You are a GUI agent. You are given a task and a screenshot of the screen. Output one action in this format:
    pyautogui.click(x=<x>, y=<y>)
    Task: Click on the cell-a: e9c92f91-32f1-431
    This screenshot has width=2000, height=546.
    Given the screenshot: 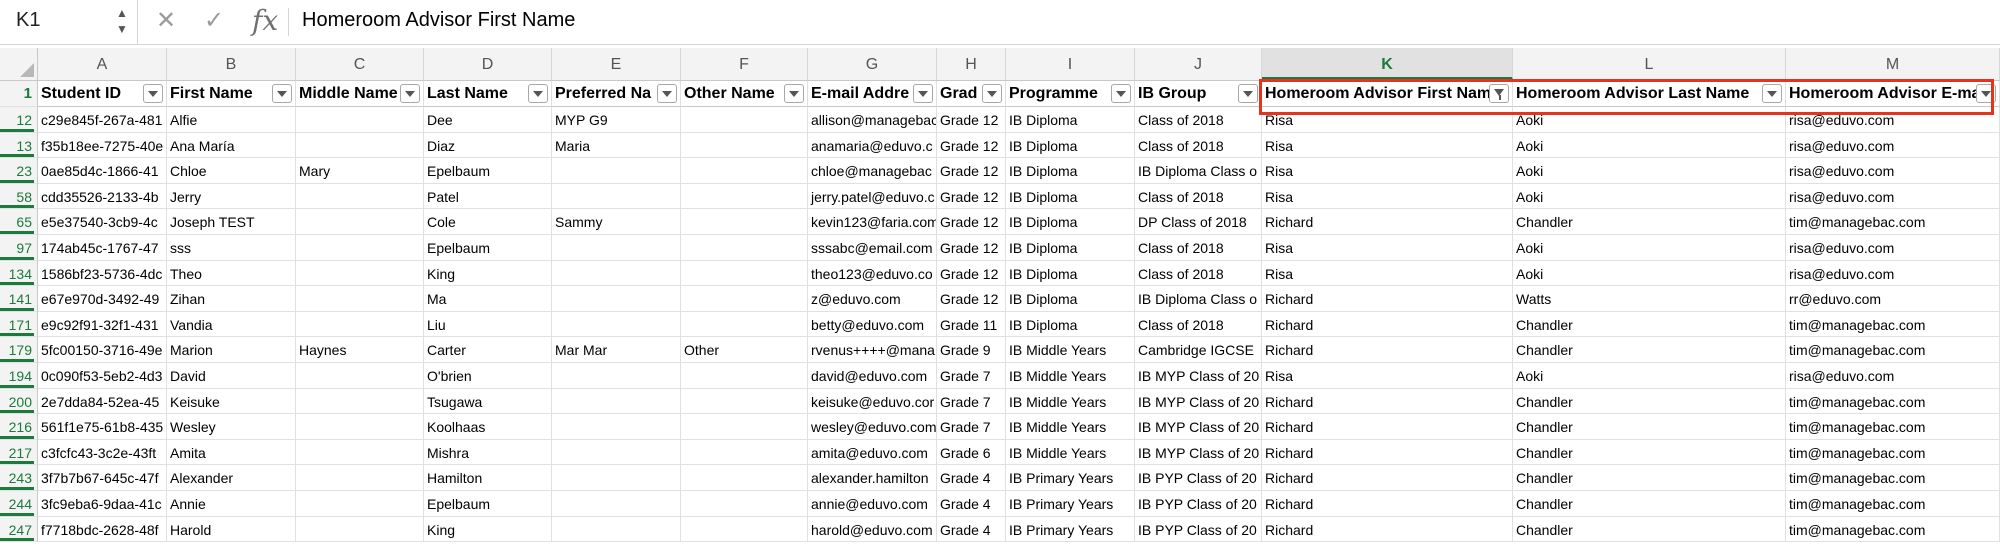 What is the action you would take?
    pyautogui.click(x=102, y=324)
    